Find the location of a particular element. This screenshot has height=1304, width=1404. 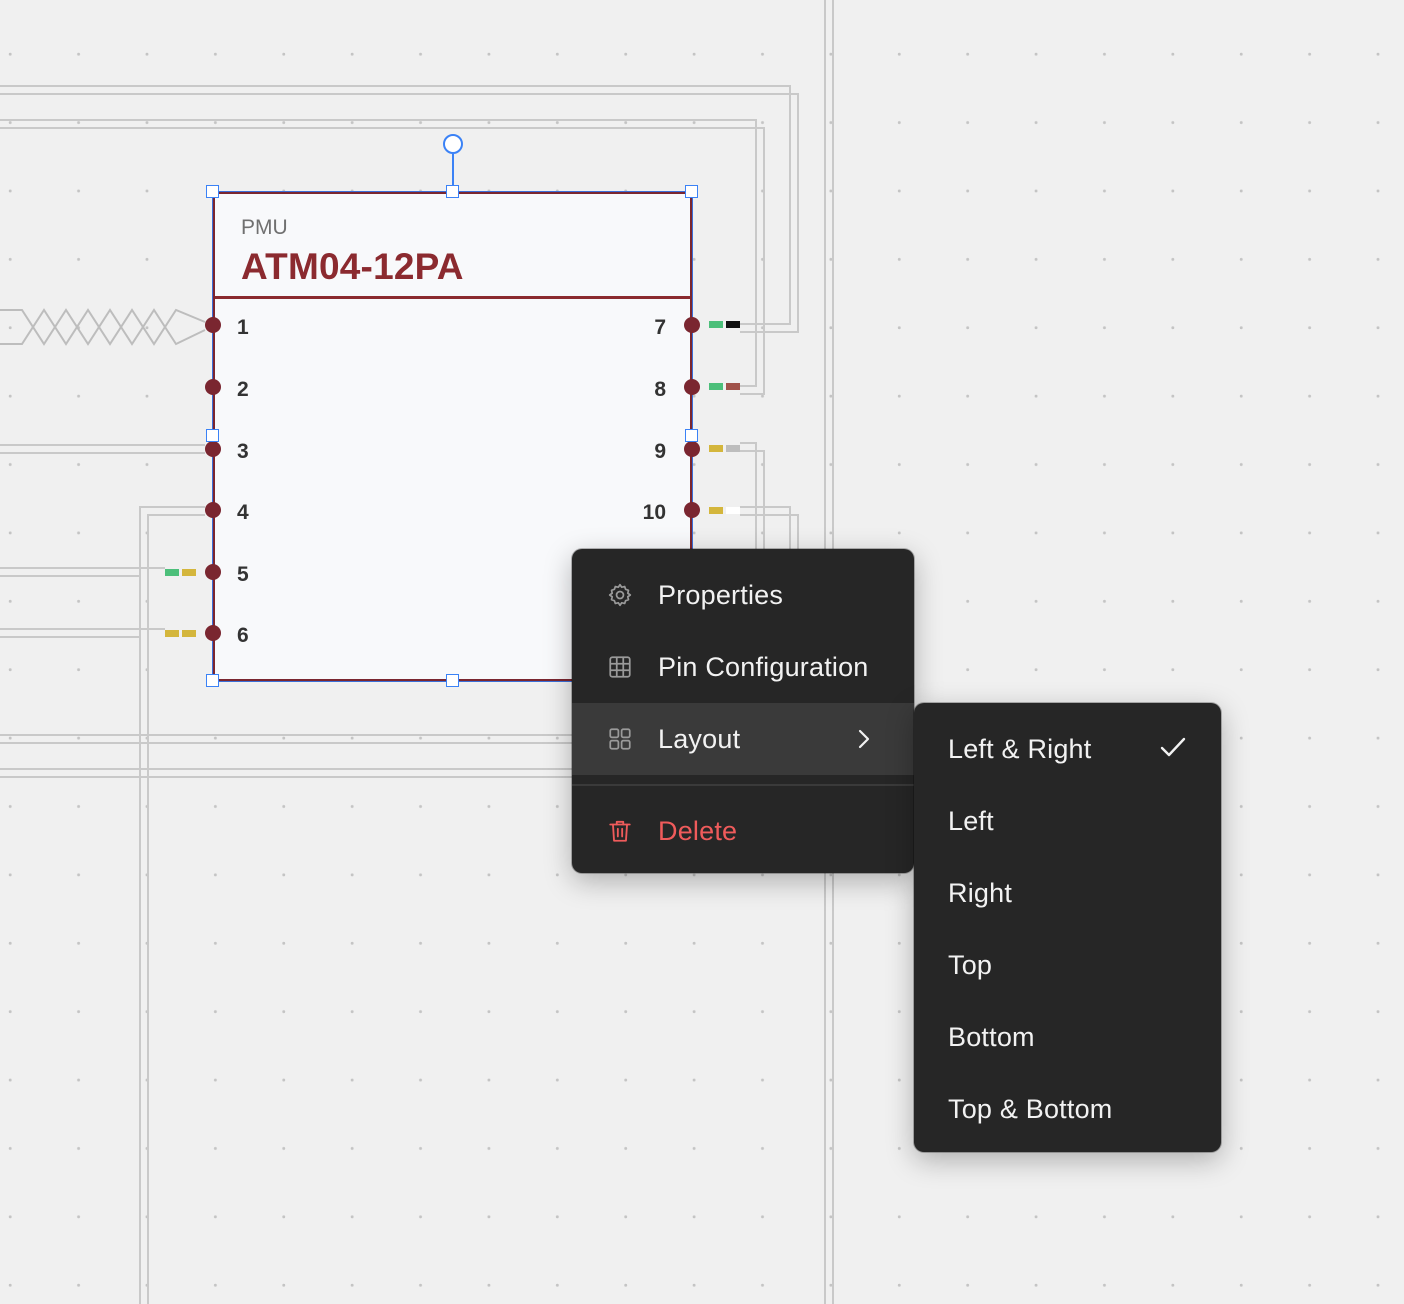

pin-label: 7 is located at coordinates (660, 327).